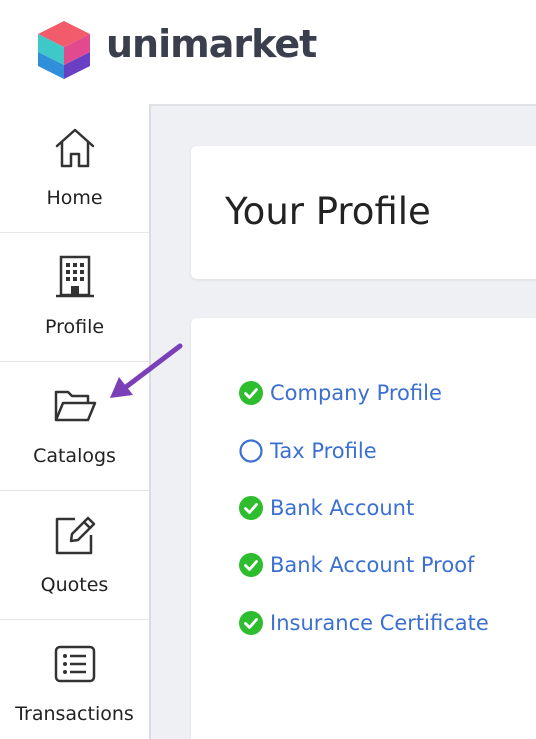 The width and height of the screenshot is (536, 739). I want to click on app-header: unimarket, so click(268, 52).